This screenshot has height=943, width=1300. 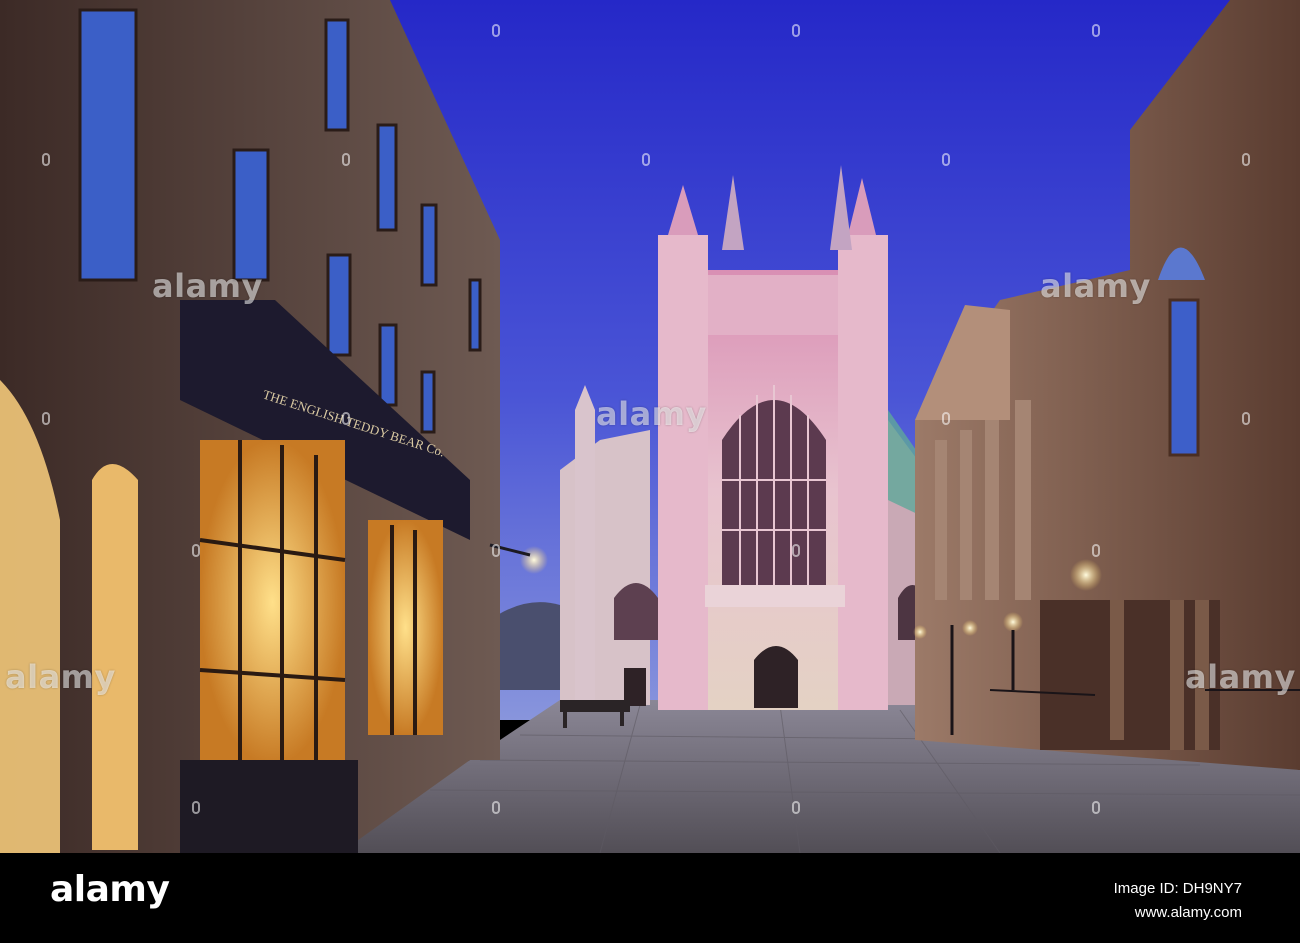 I want to click on colonnade-base, so click(x=1130, y=675).